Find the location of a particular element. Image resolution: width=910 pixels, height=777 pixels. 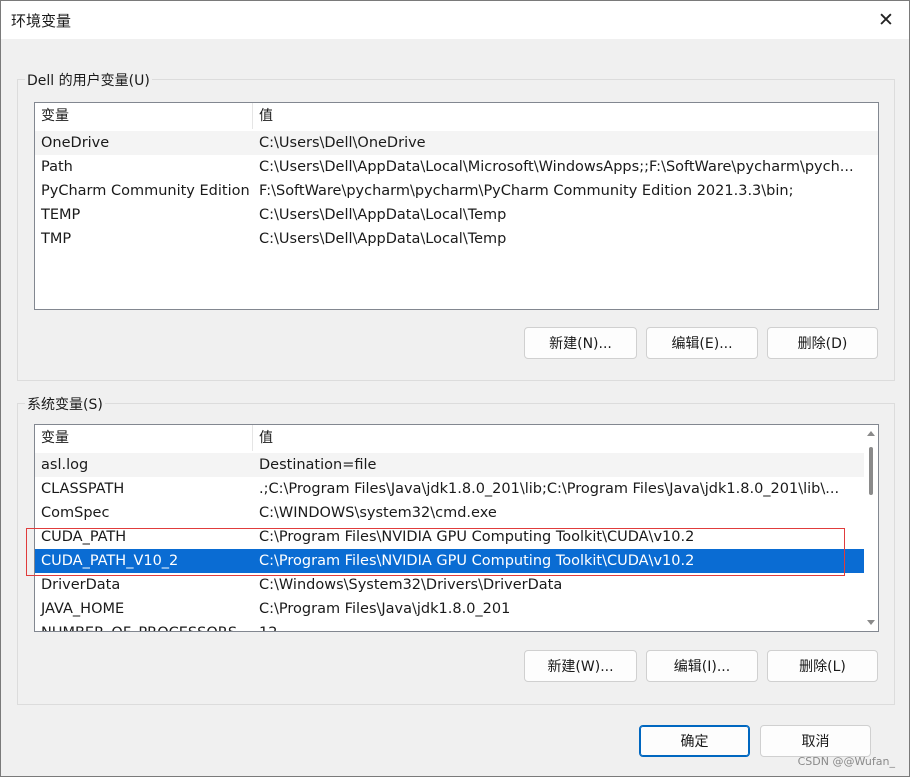

window-title: 环境变量 is located at coordinates (41, 21).